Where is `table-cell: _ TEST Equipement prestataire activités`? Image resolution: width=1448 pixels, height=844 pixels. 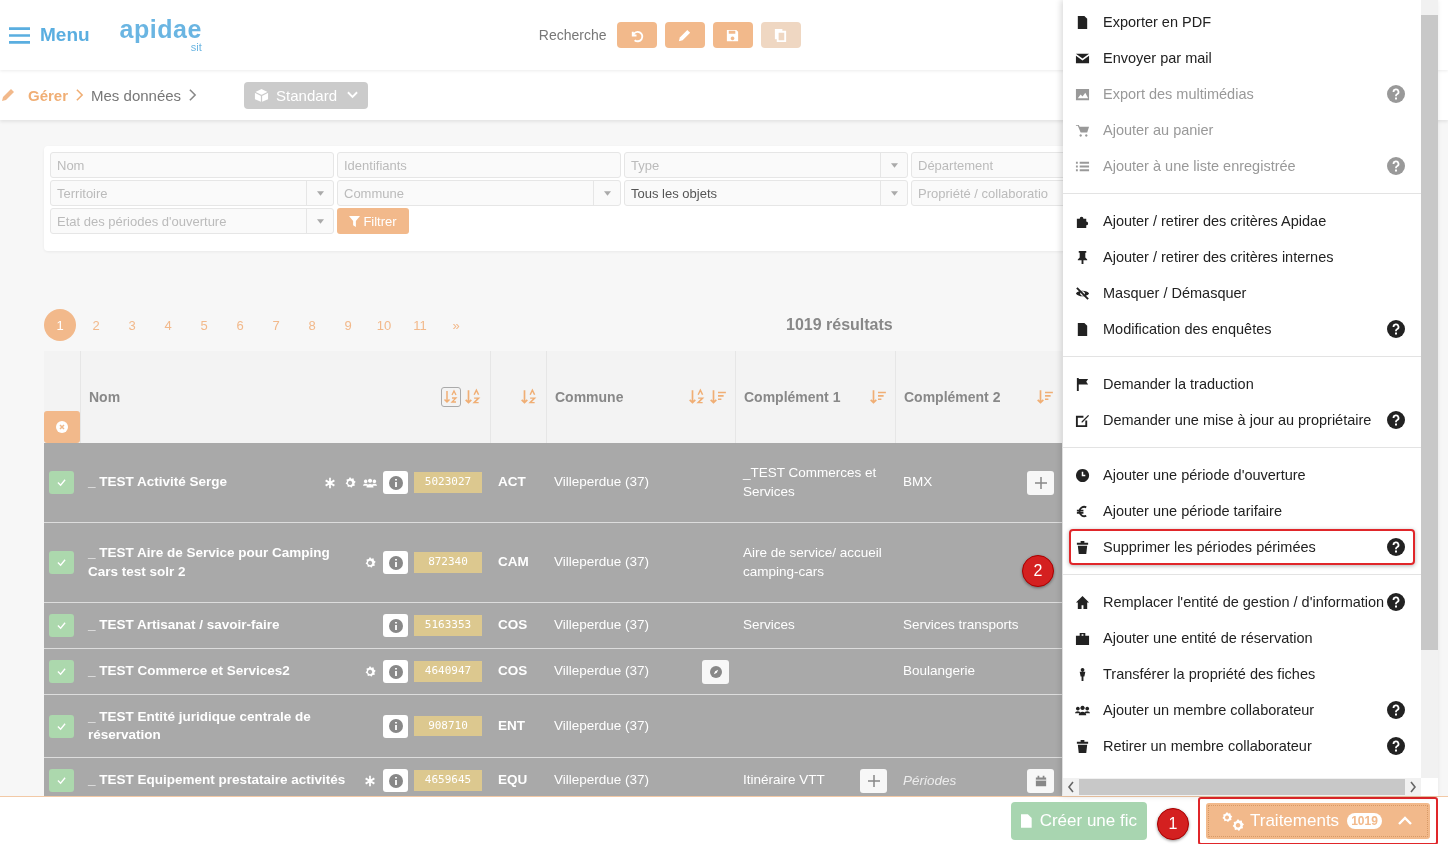
table-cell: _ TEST Equipement prestataire activités is located at coordinates (222, 780).